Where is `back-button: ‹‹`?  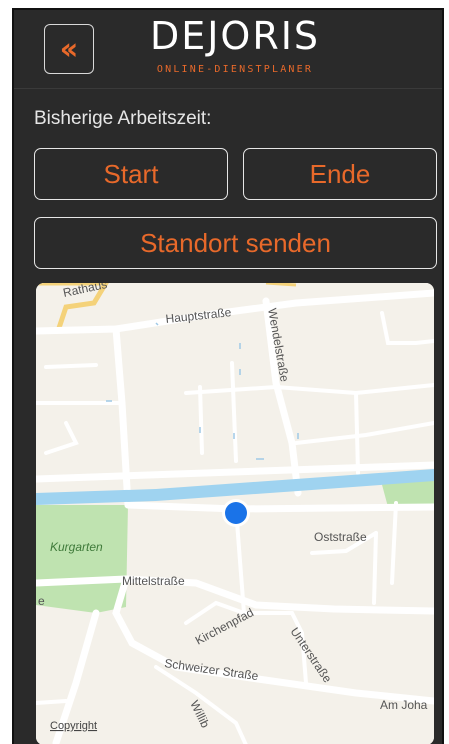 back-button: ‹‹ is located at coordinates (69, 49).